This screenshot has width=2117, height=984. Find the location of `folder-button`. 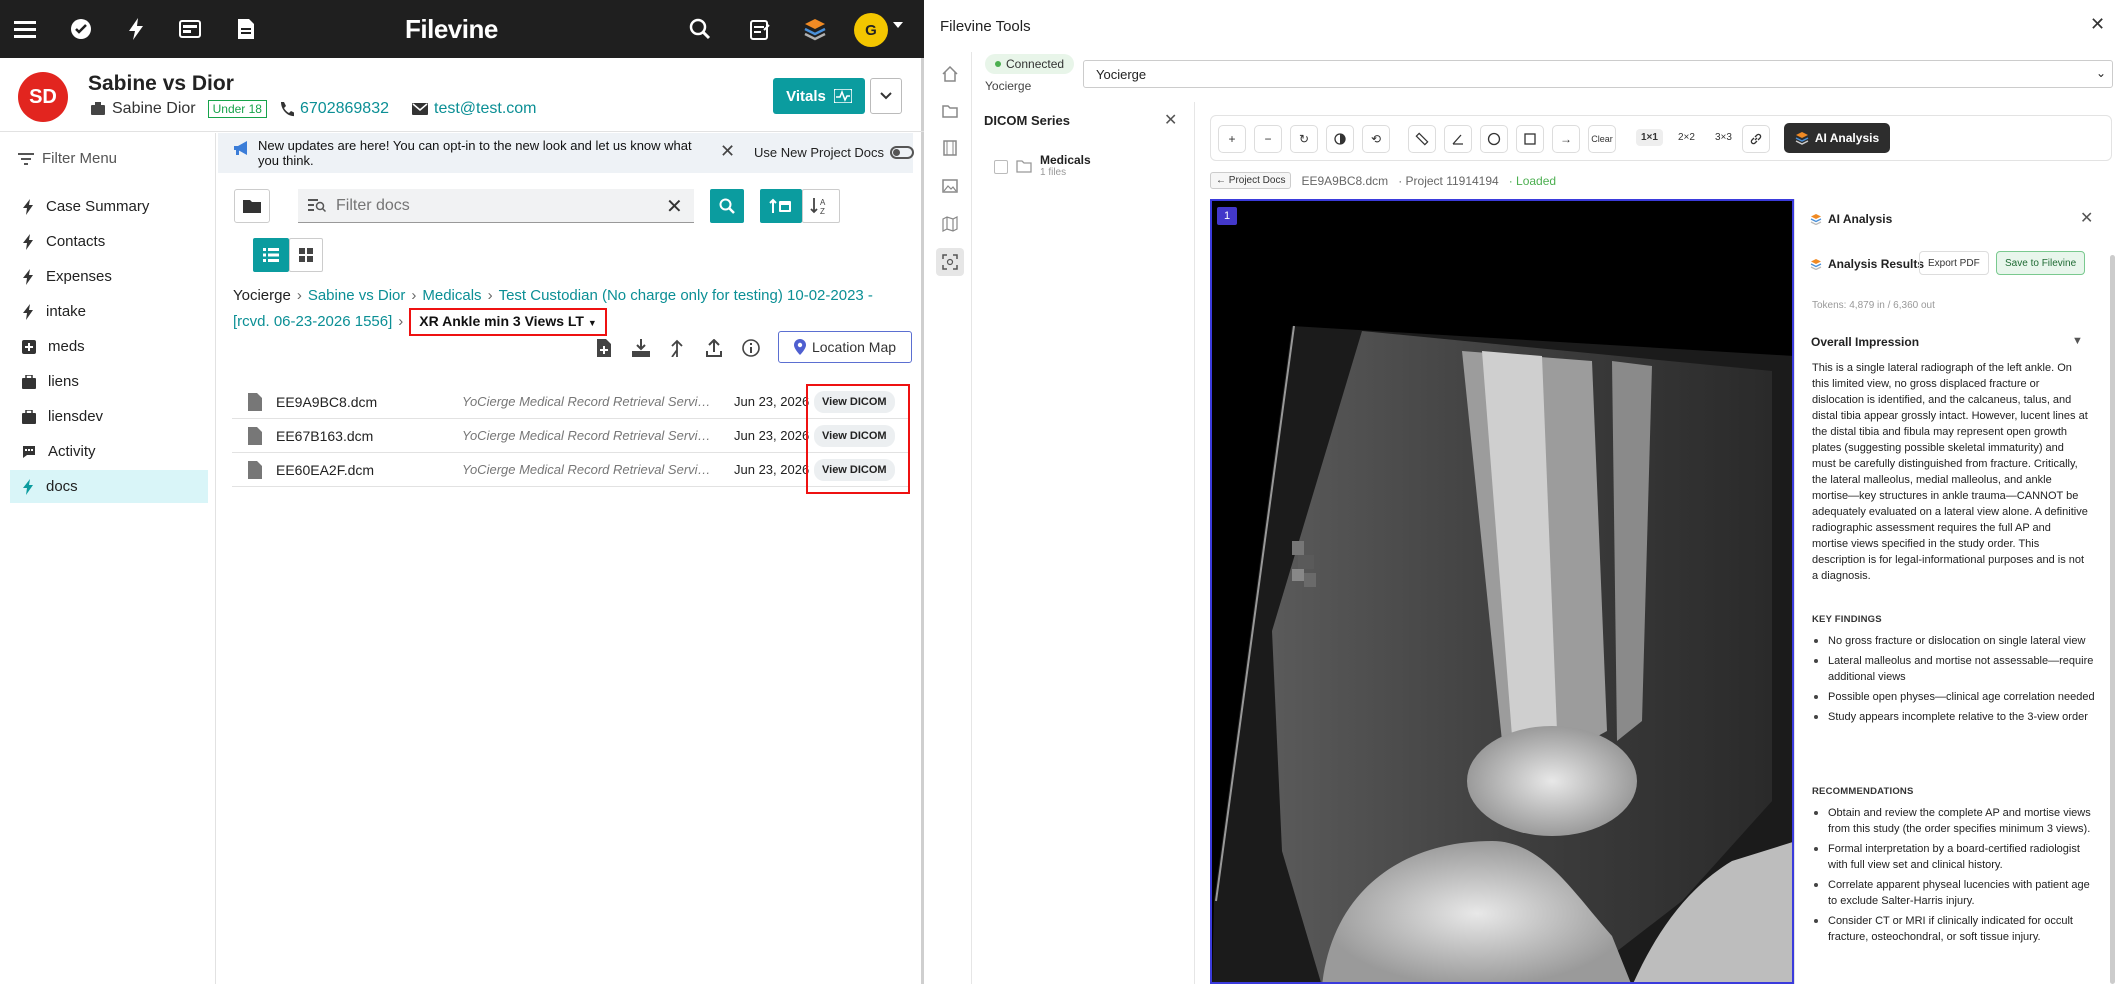

folder-button is located at coordinates (252, 206).